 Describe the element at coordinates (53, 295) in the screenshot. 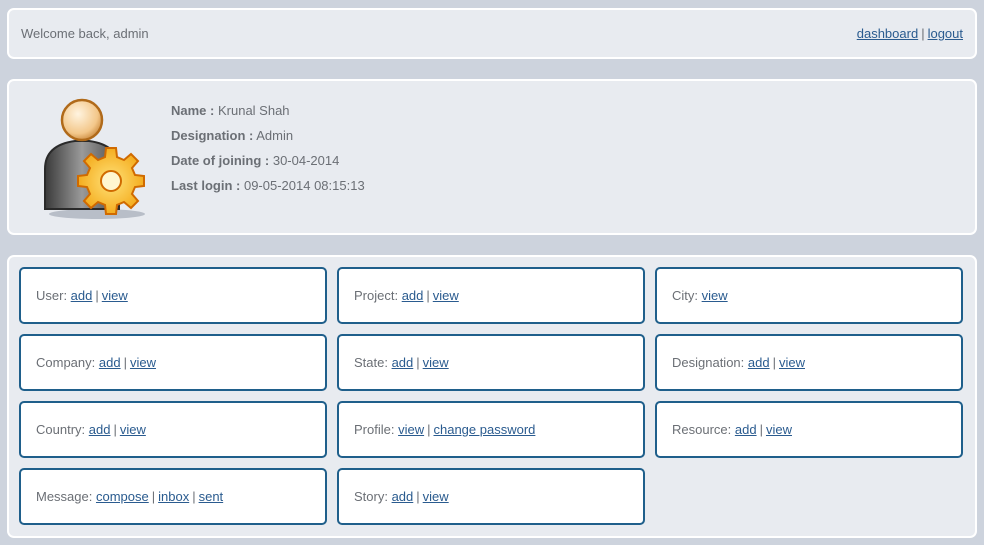

I see `module-label: User:` at that location.